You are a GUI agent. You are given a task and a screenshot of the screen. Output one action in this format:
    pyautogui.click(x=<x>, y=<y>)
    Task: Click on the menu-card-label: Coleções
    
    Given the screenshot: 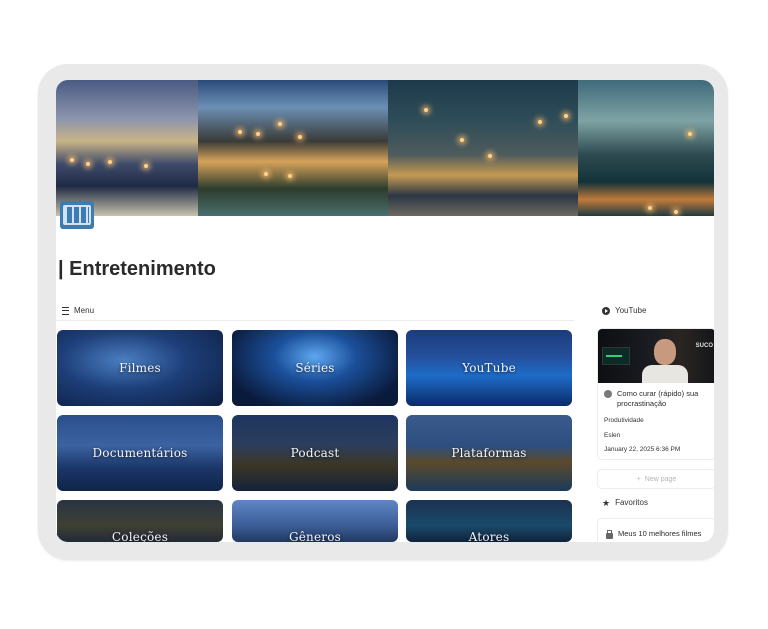 What is the action you would take?
    pyautogui.click(x=140, y=536)
    